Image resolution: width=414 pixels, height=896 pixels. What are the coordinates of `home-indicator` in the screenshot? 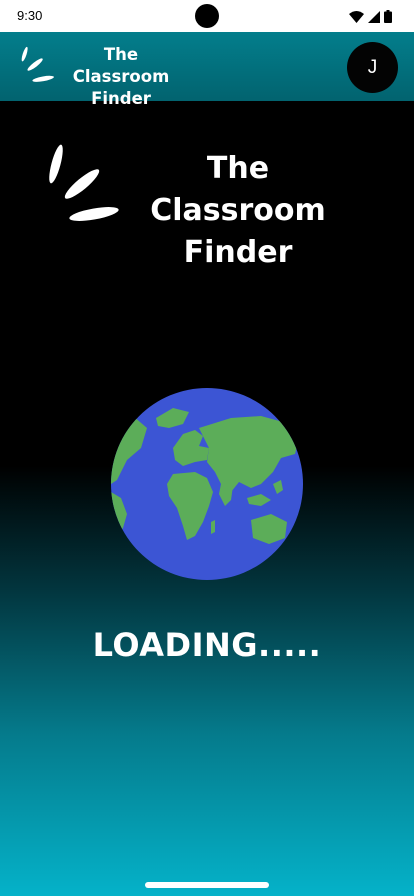 It's located at (207, 885).